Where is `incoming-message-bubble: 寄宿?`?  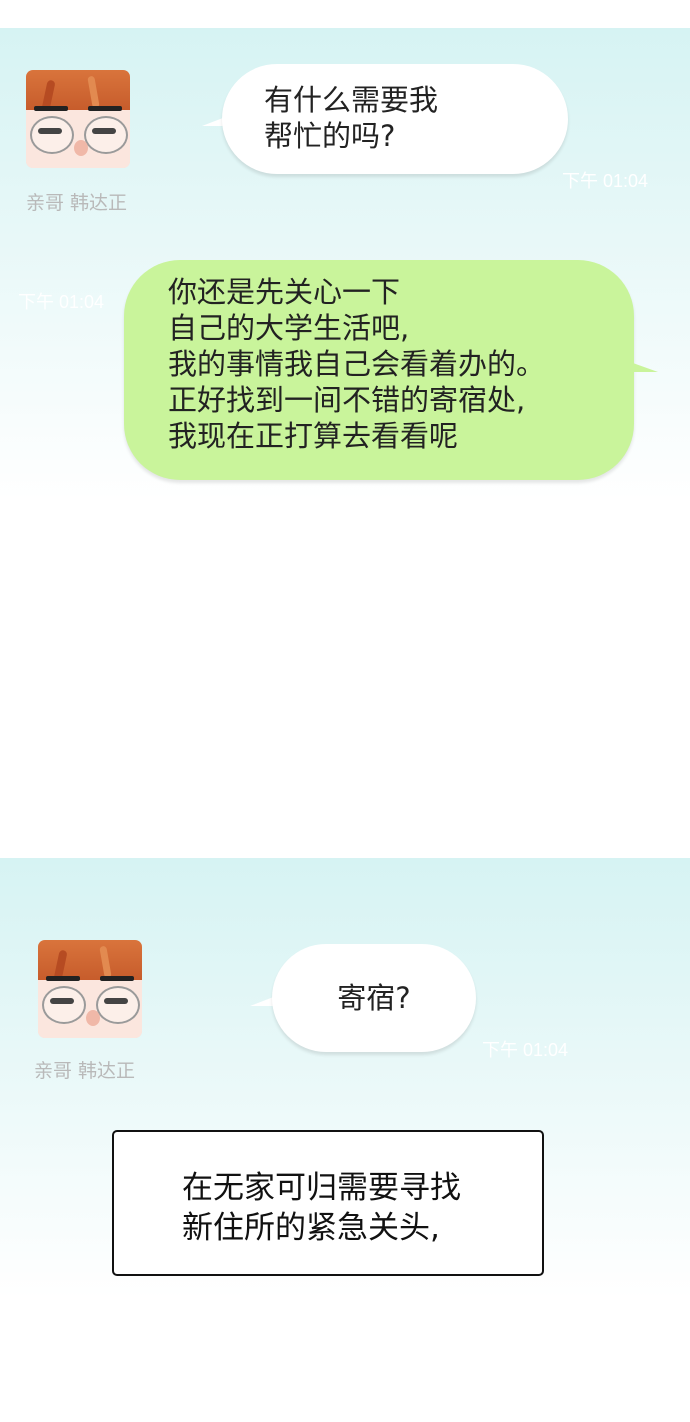
incoming-message-bubble: 寄宿? is located at coordinates (374, 998).